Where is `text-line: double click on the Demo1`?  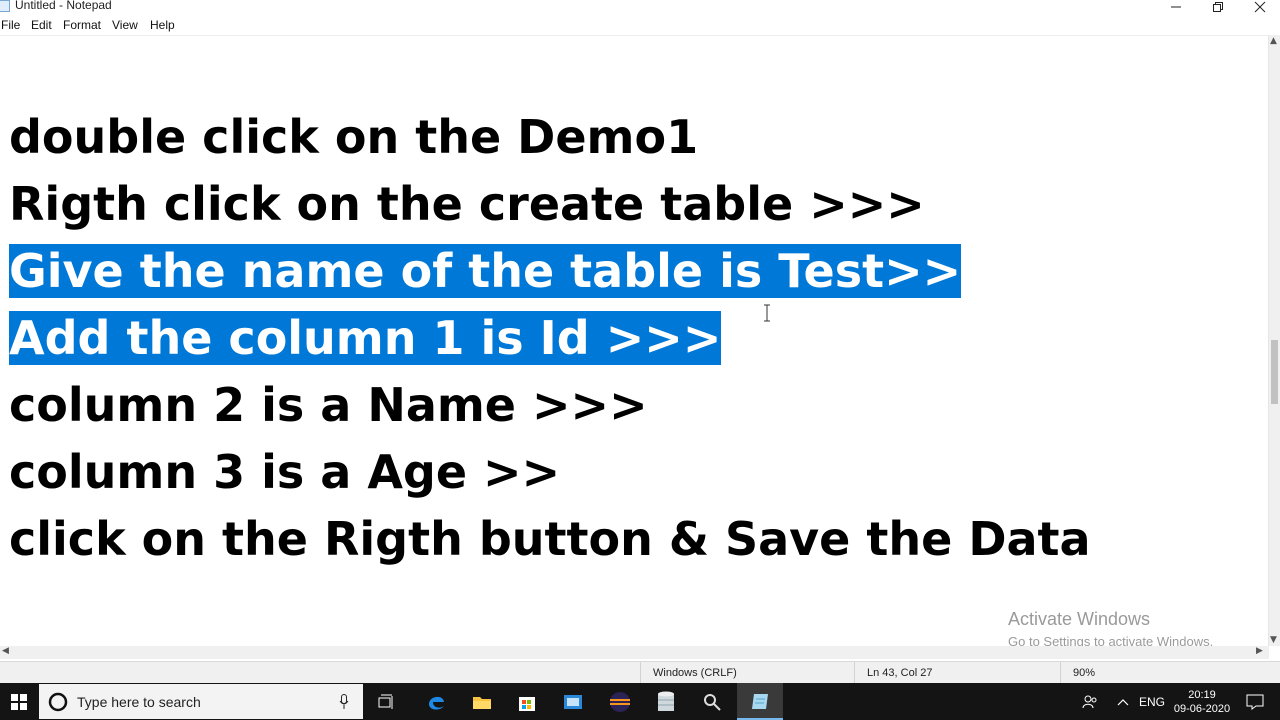 text-line: double click on the Demo1 is located at coordinates (354, 137).